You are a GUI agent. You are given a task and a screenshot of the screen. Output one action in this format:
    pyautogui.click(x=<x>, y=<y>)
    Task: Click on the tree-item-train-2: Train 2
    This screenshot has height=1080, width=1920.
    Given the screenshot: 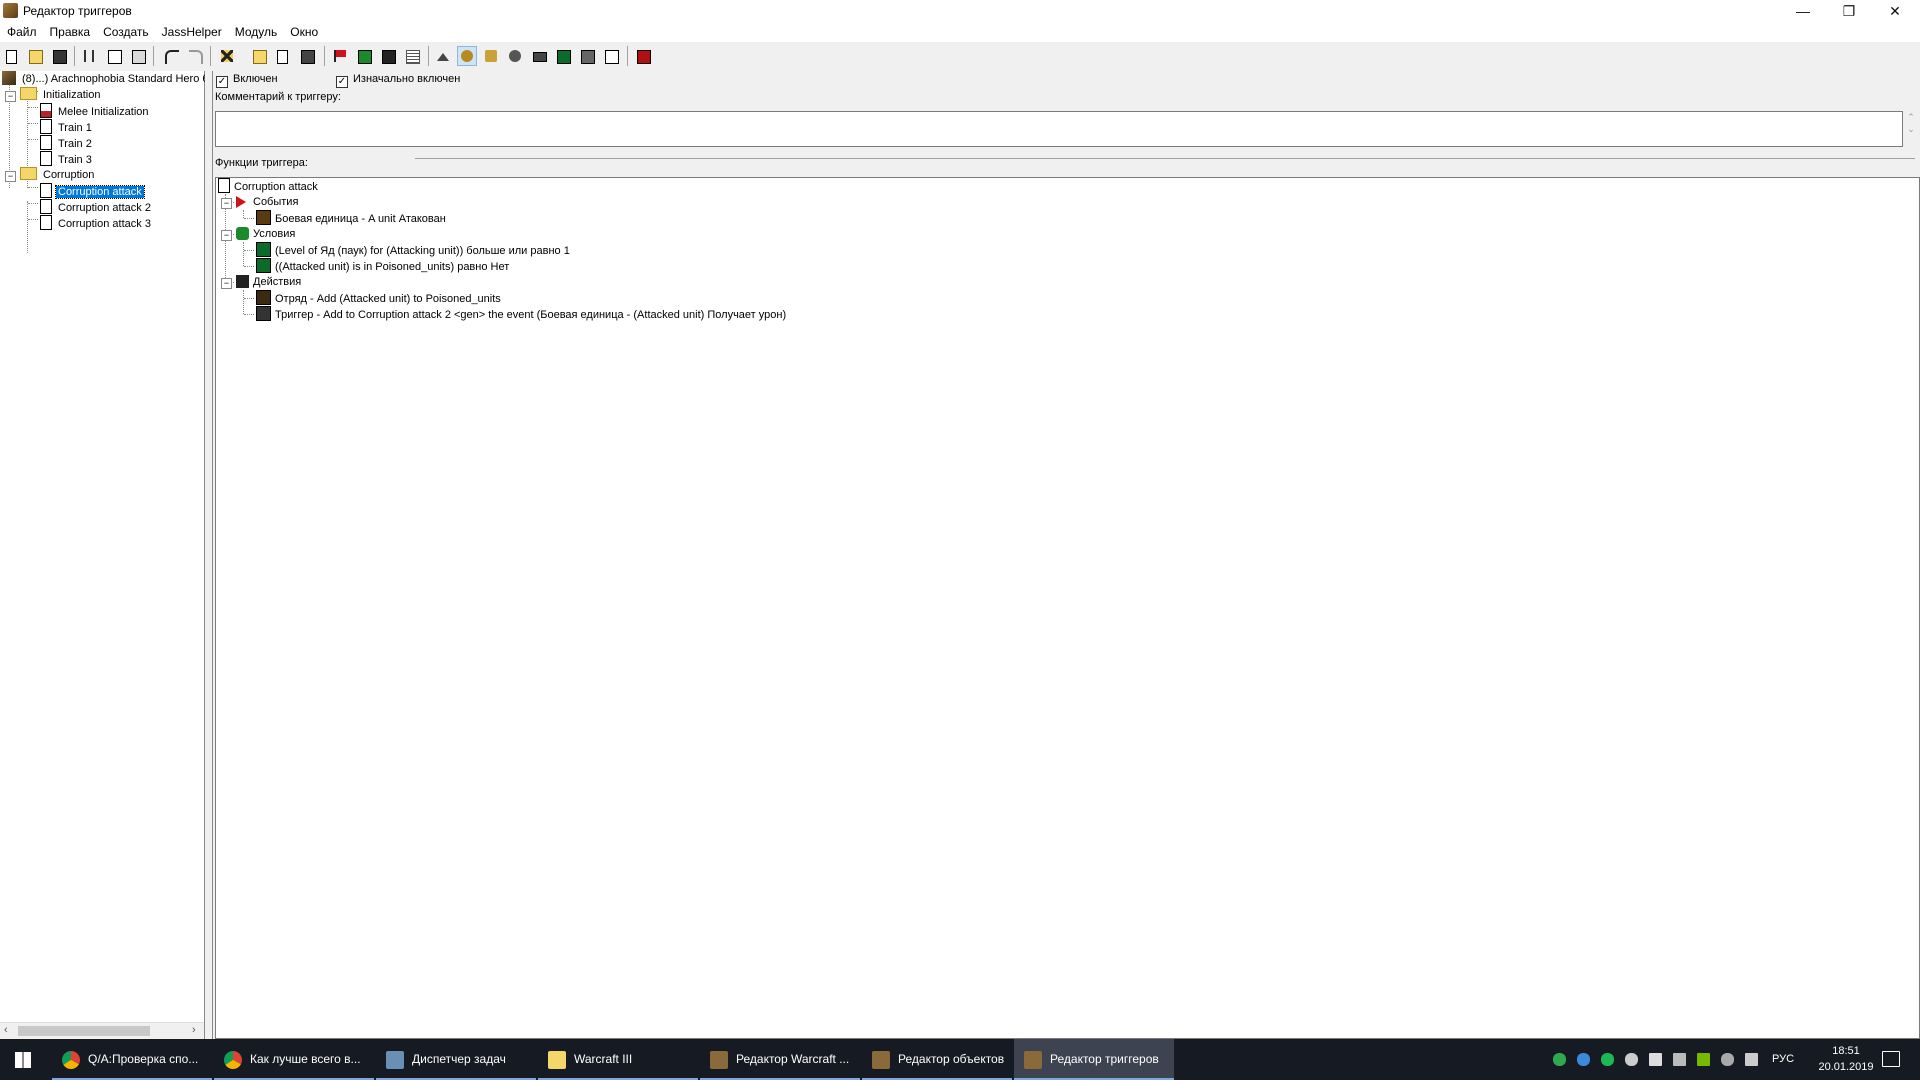 What is the action you would take?
    pyautogui.click(x=67, y=143)
    